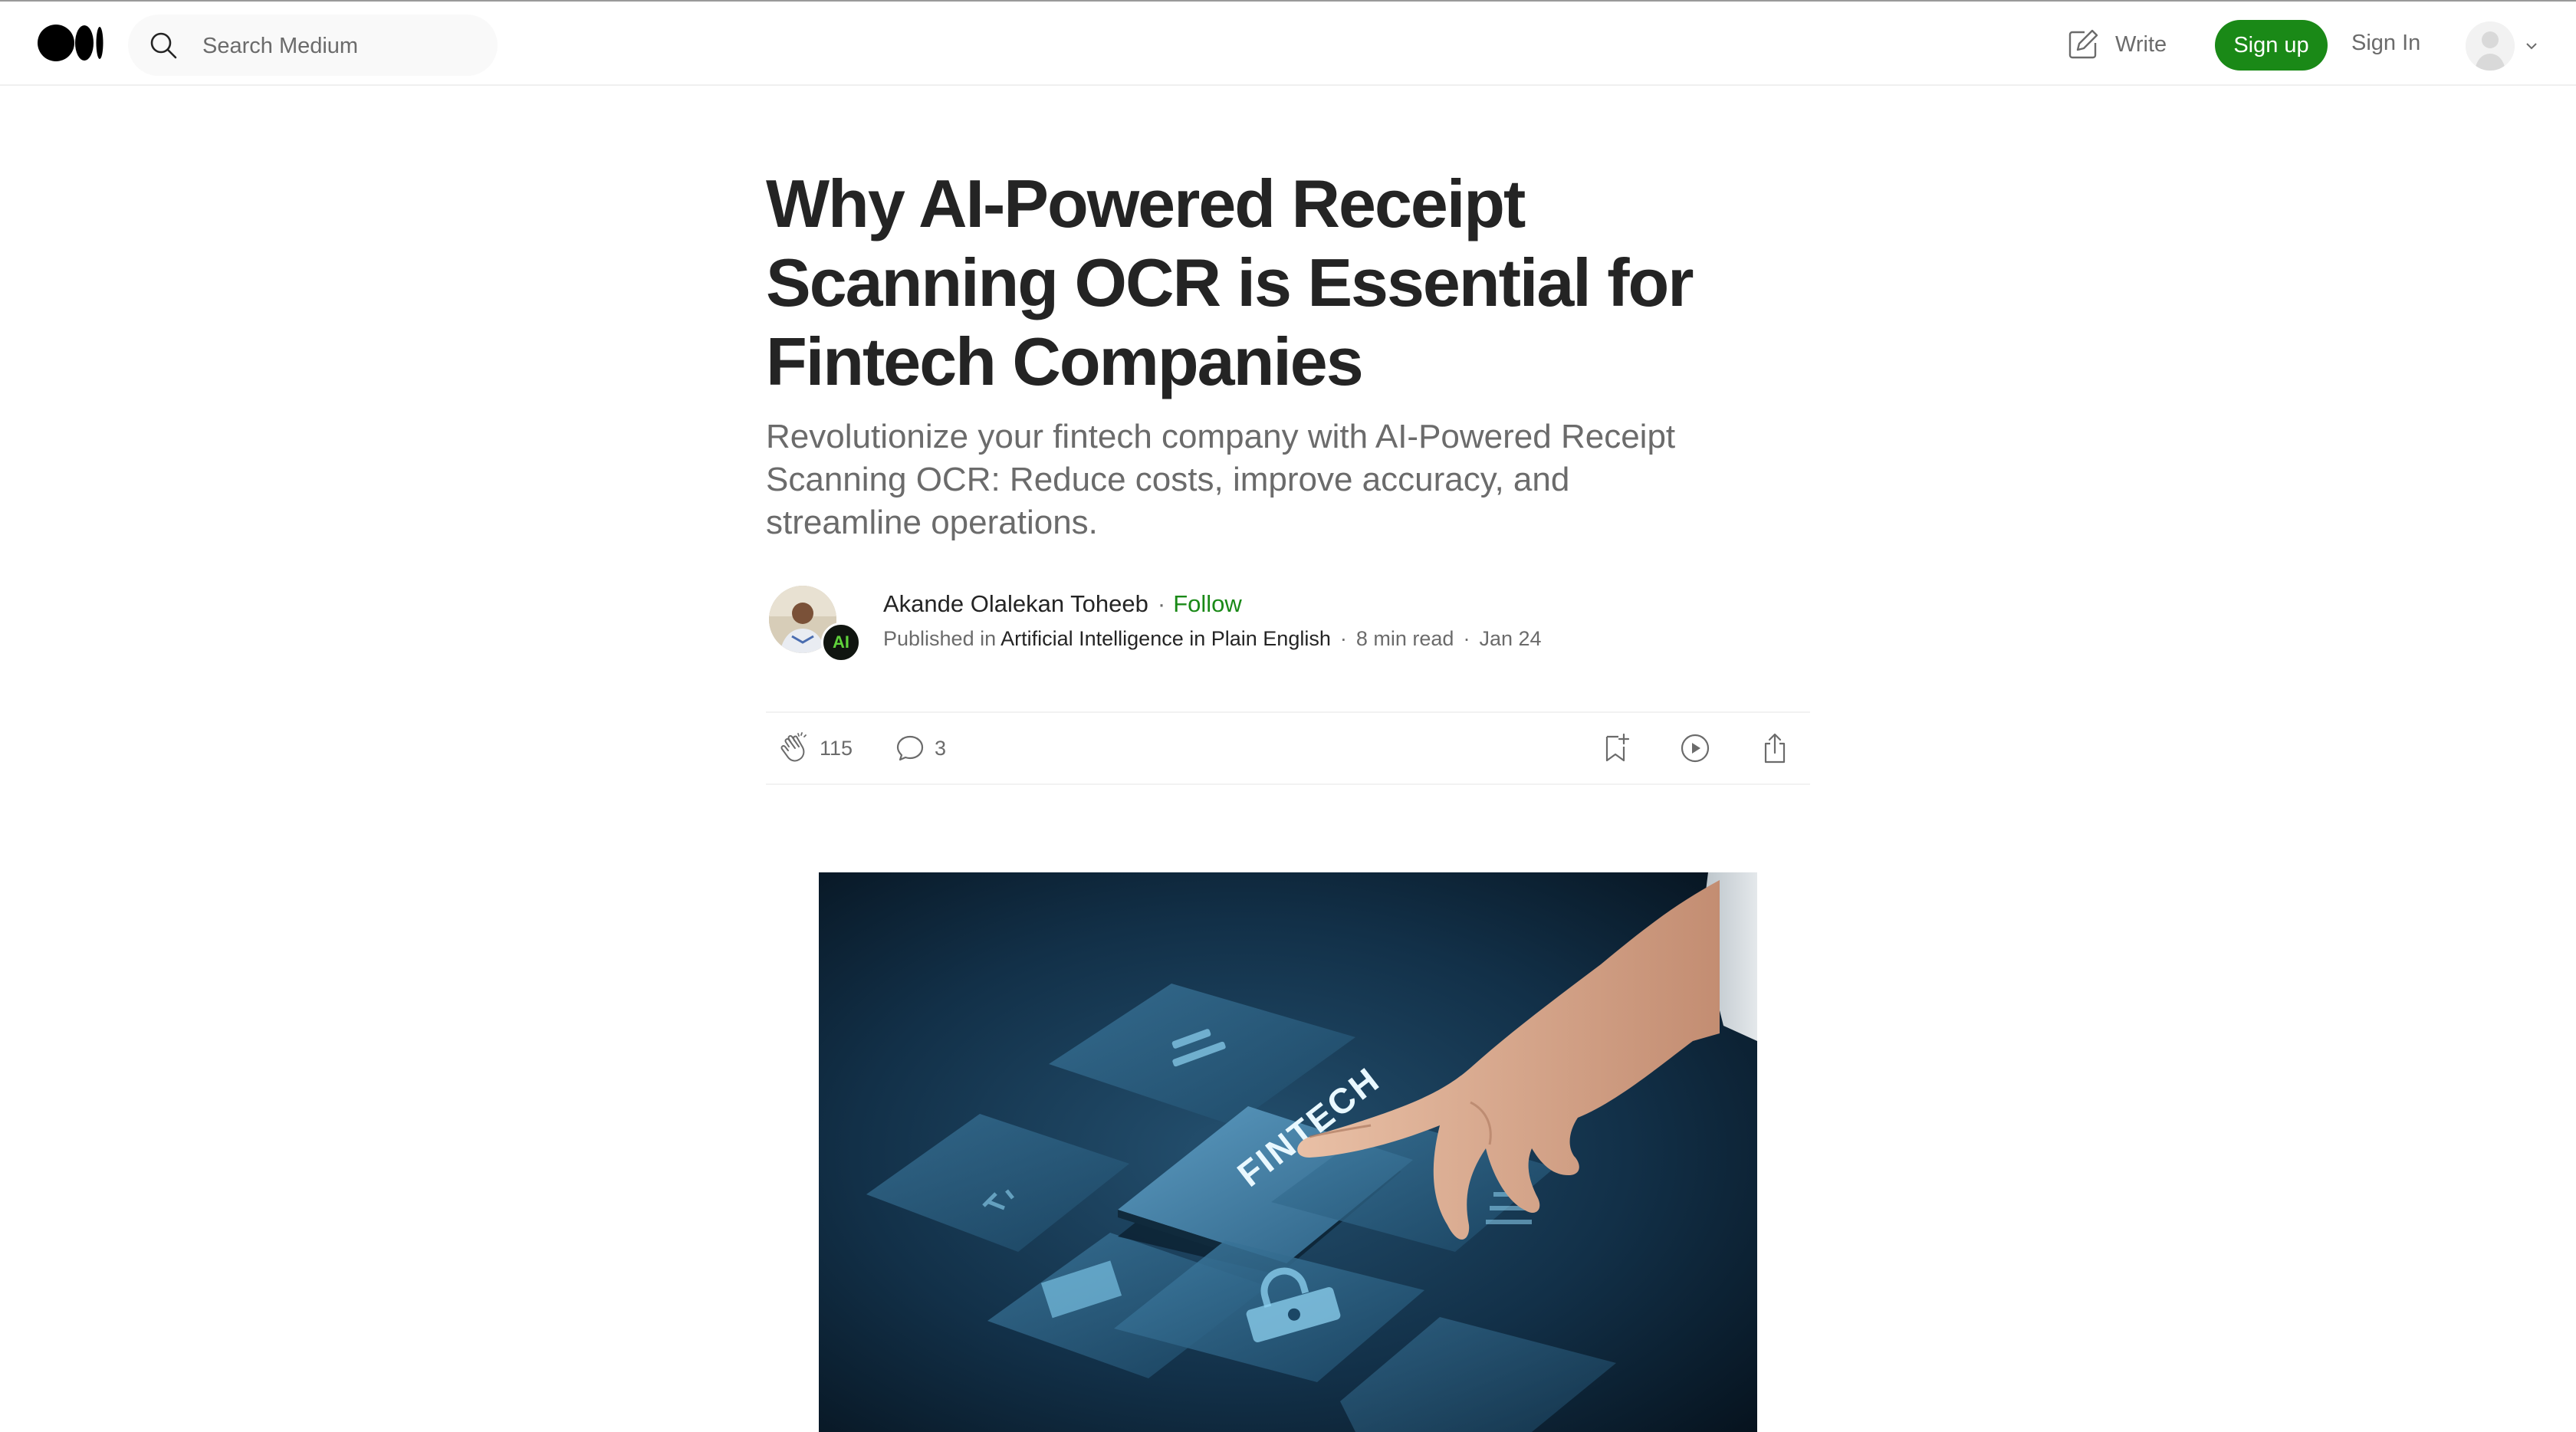 The image size is (2576, 1432). I want to click on search-bar, so click(313, 46).